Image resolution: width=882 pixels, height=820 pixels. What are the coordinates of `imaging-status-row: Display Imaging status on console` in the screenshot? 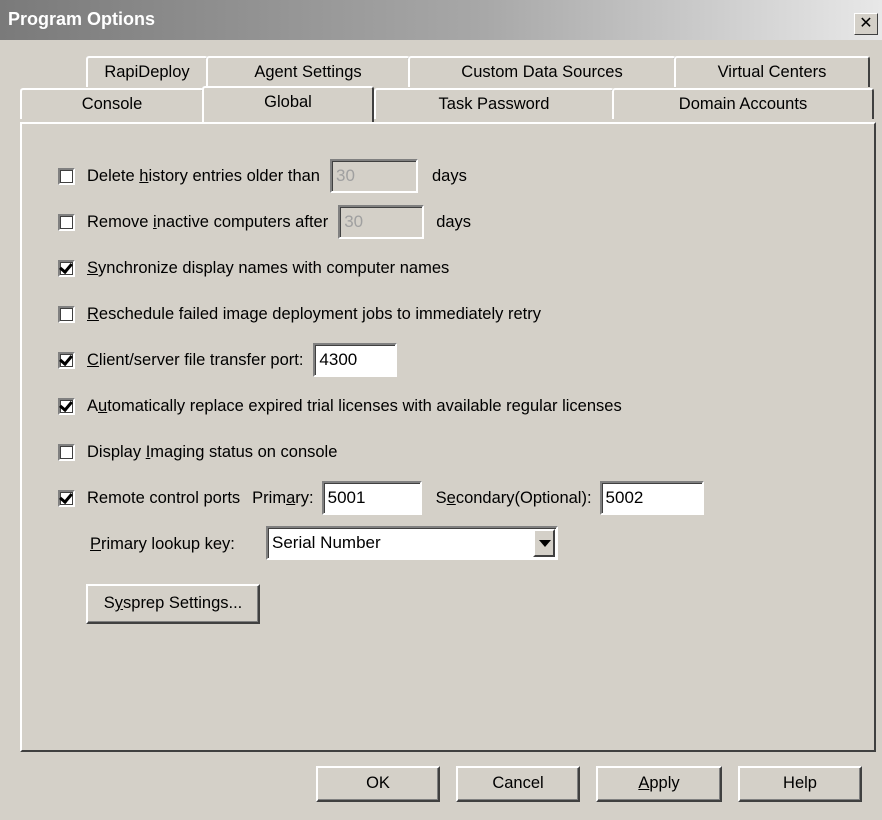 It's located at (197, 452).